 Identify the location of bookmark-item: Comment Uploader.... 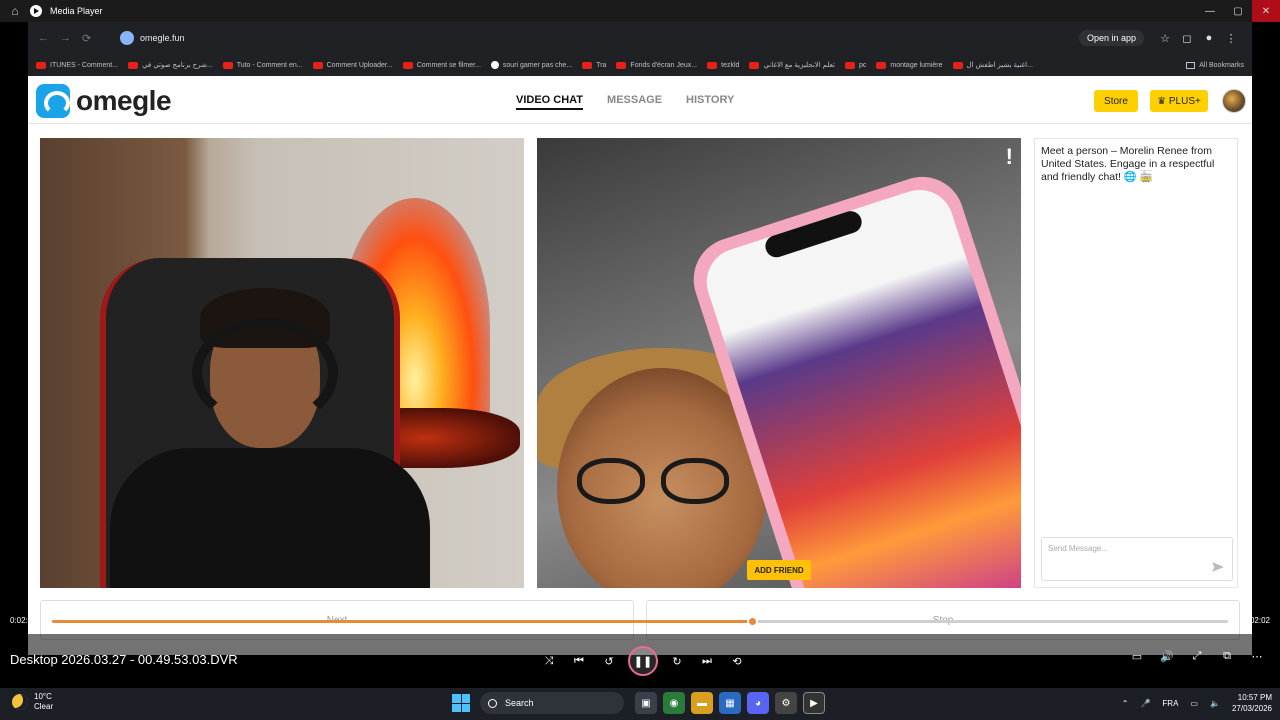
(352, 65).